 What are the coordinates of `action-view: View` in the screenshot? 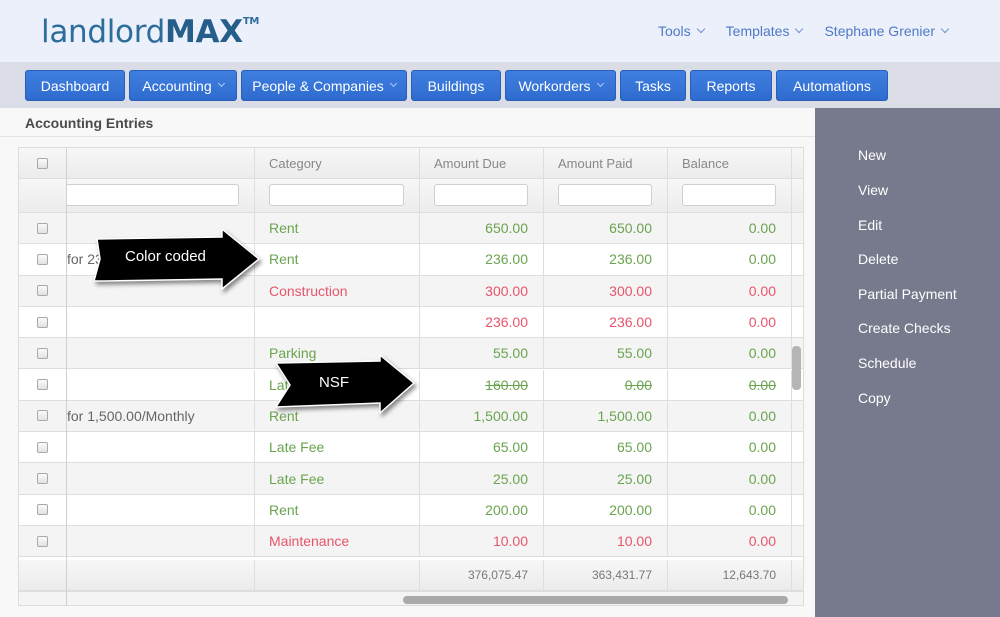 It's located at (873, 190).